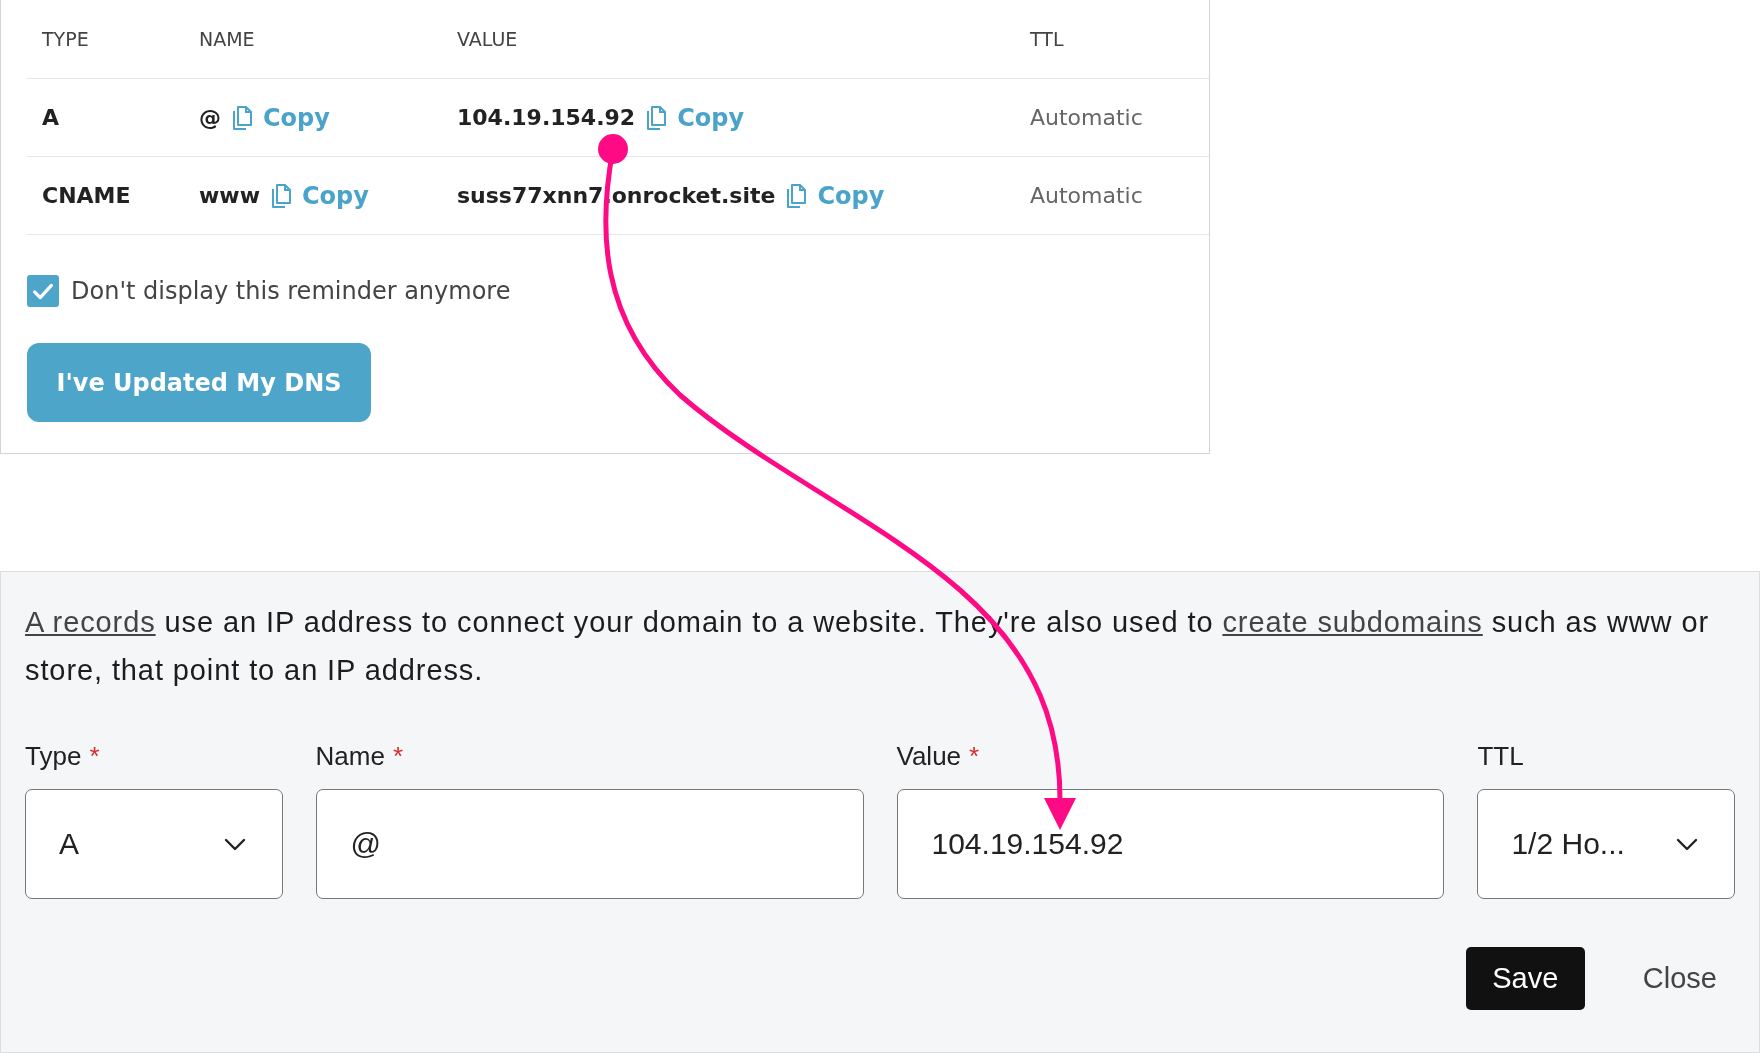  What do you see at coordinates (51, 117) in the screenshot?
I see `table-cell-text: A` at bounding box center [51, 117].